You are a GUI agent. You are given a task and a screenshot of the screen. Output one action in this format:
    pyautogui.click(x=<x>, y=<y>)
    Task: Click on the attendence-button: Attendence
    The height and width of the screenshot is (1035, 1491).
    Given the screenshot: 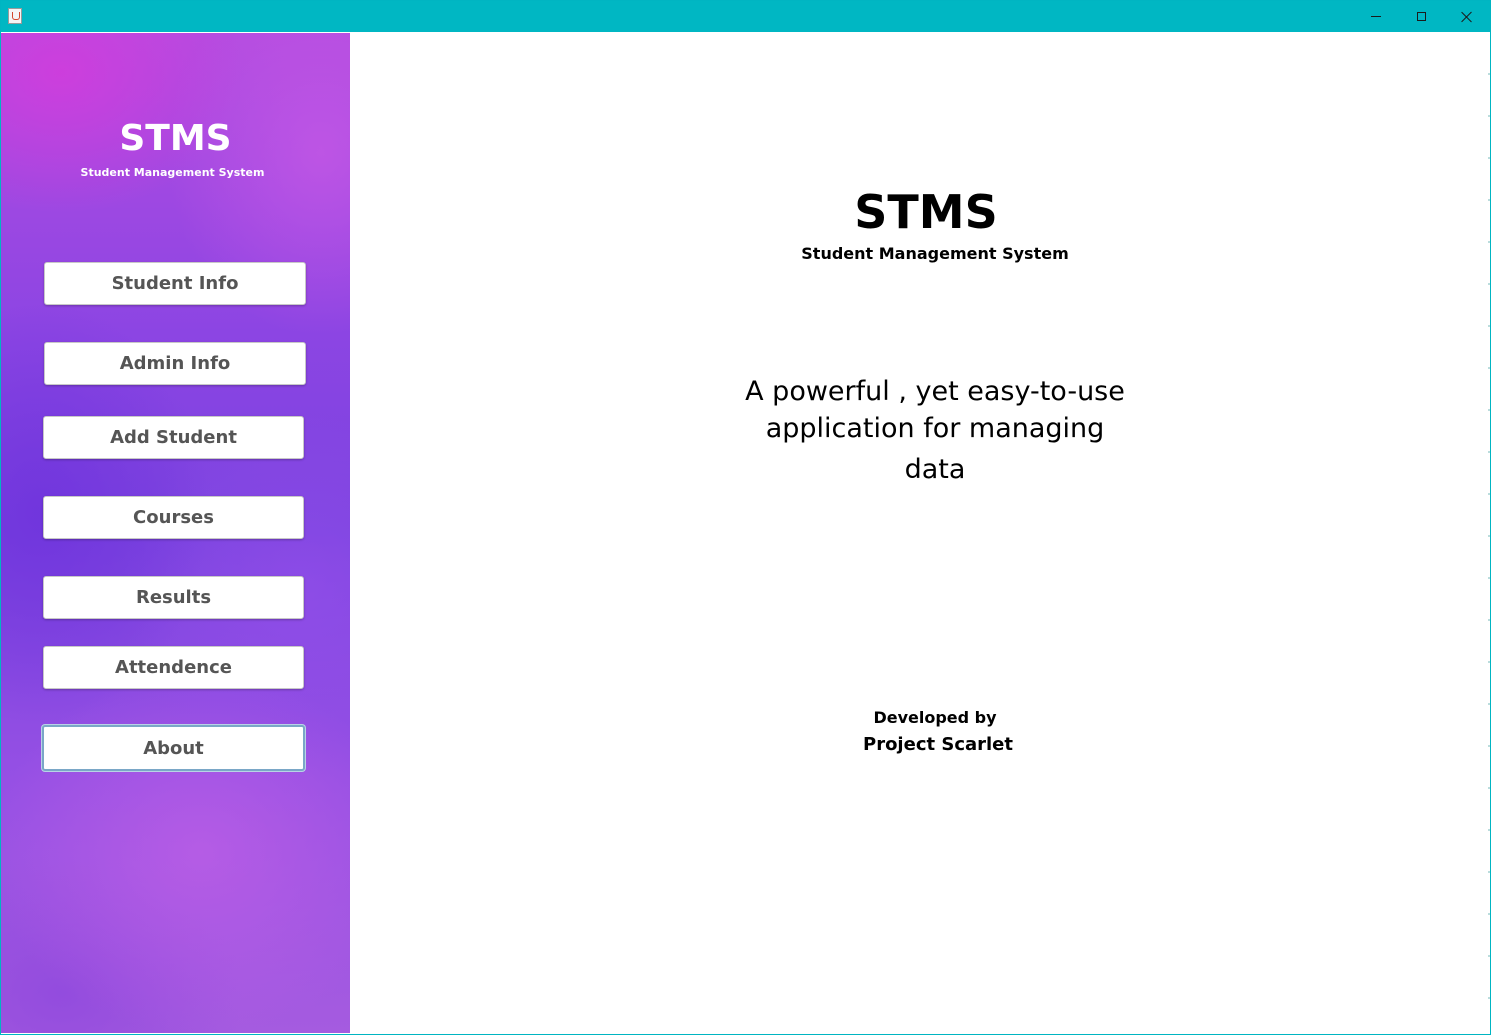 What is the action you would take?
    pyautogui.click(x=173, y=667)
    